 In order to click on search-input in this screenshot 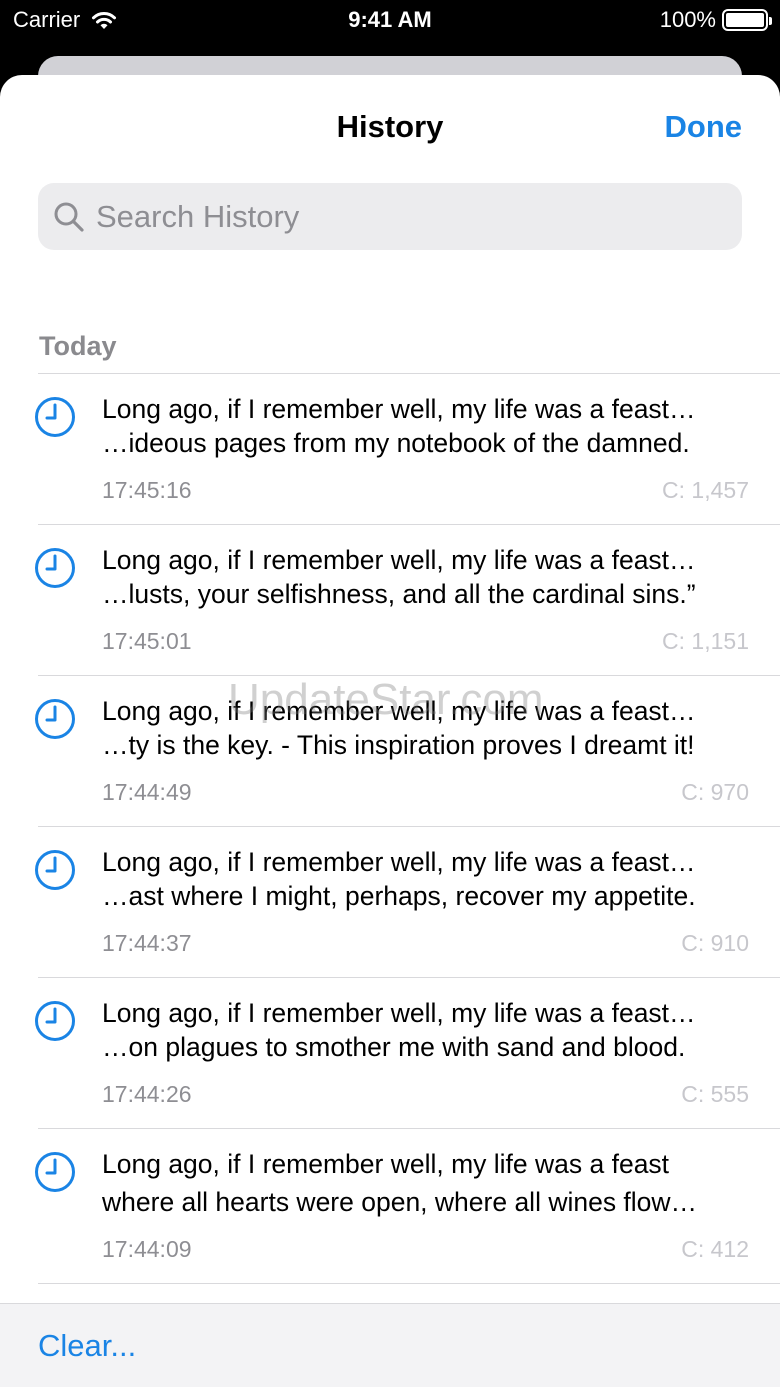, I will do `click(406, 216)`.